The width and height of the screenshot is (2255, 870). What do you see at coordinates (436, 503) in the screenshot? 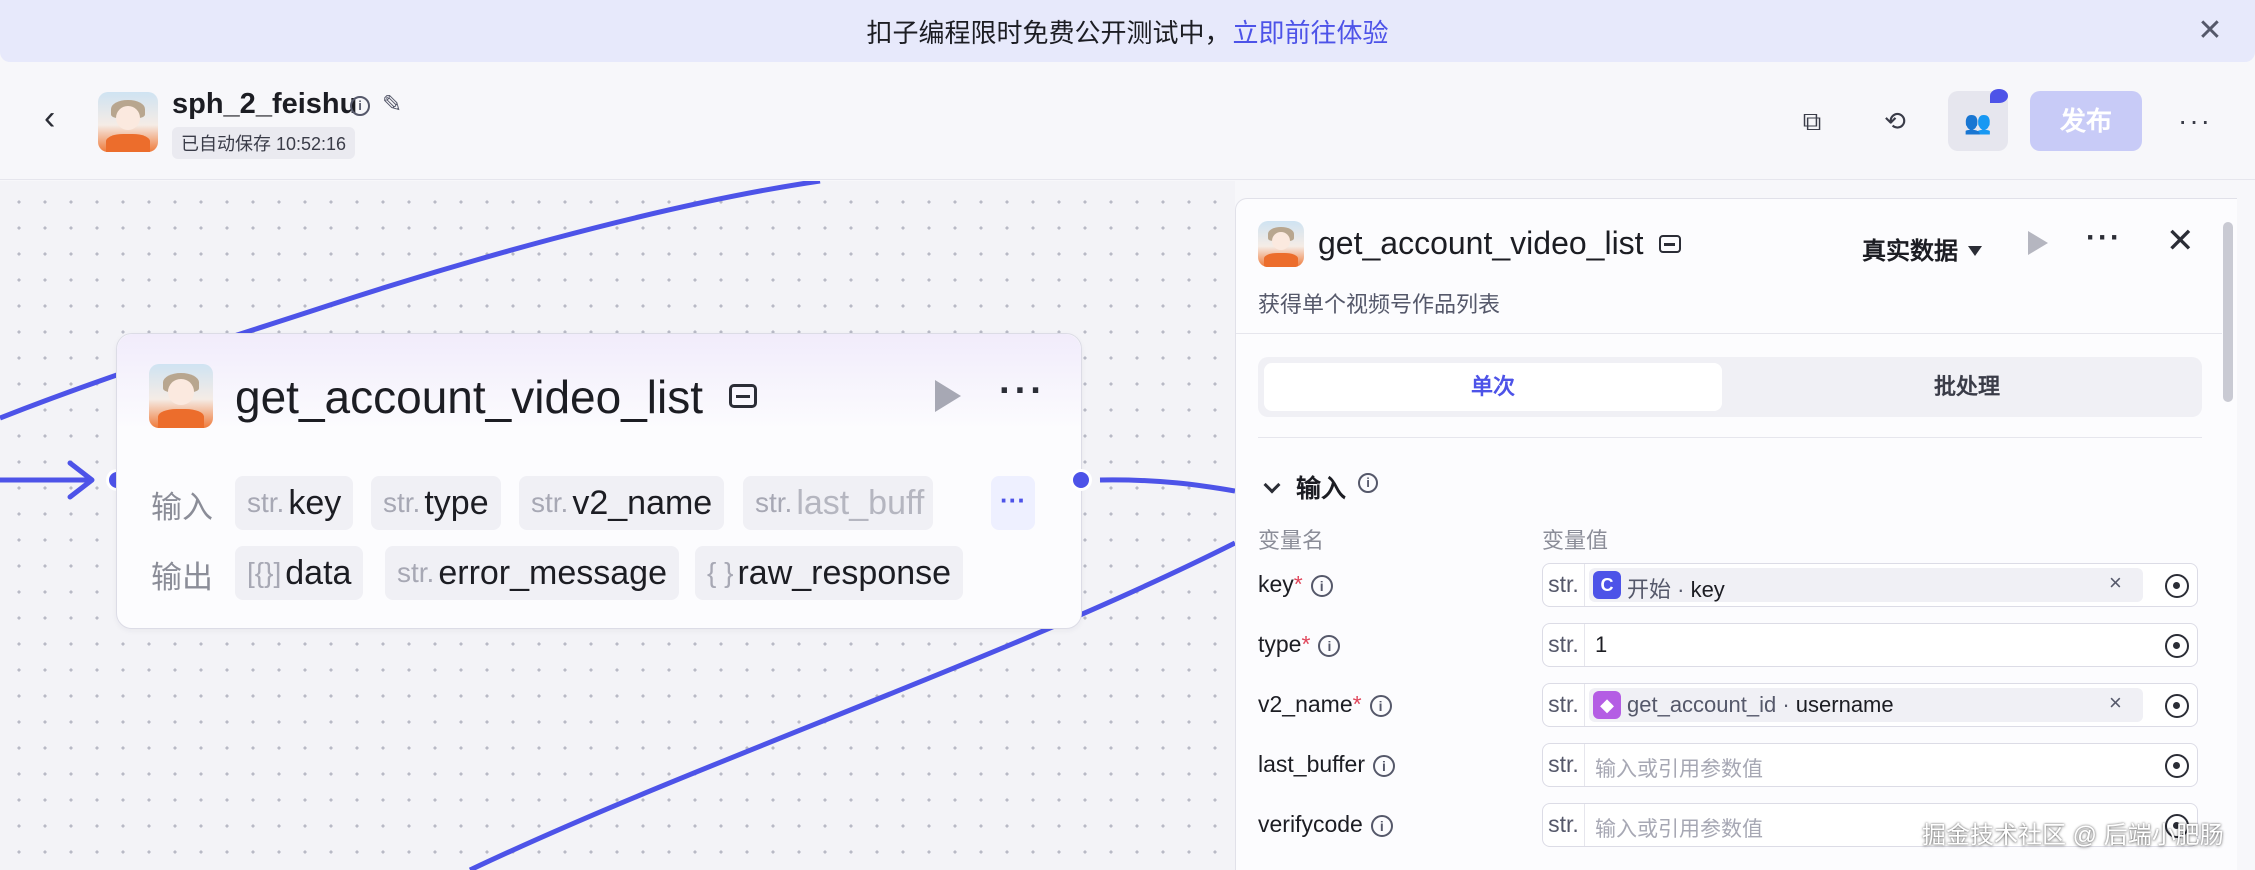
I see `input-param: str. type` at bounding box center [436, 503].